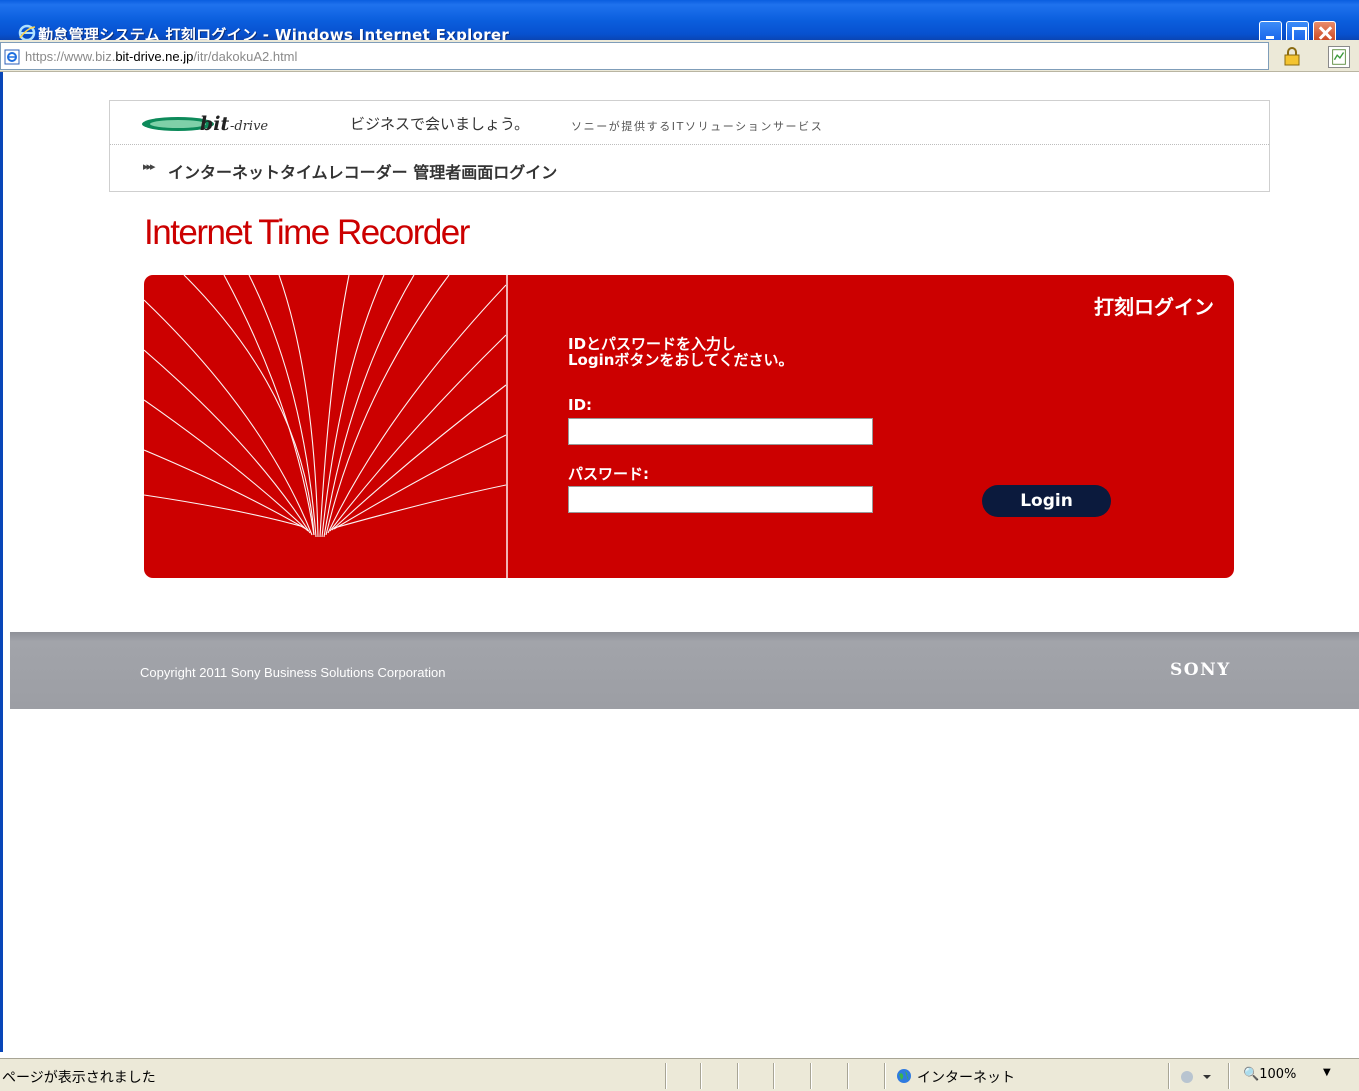 This screenshot has height=1091, width=1359. What do you see at coordinates (1339, 57) in the screenshot?
I see `report-icon` at bounding box center [1339, 57].